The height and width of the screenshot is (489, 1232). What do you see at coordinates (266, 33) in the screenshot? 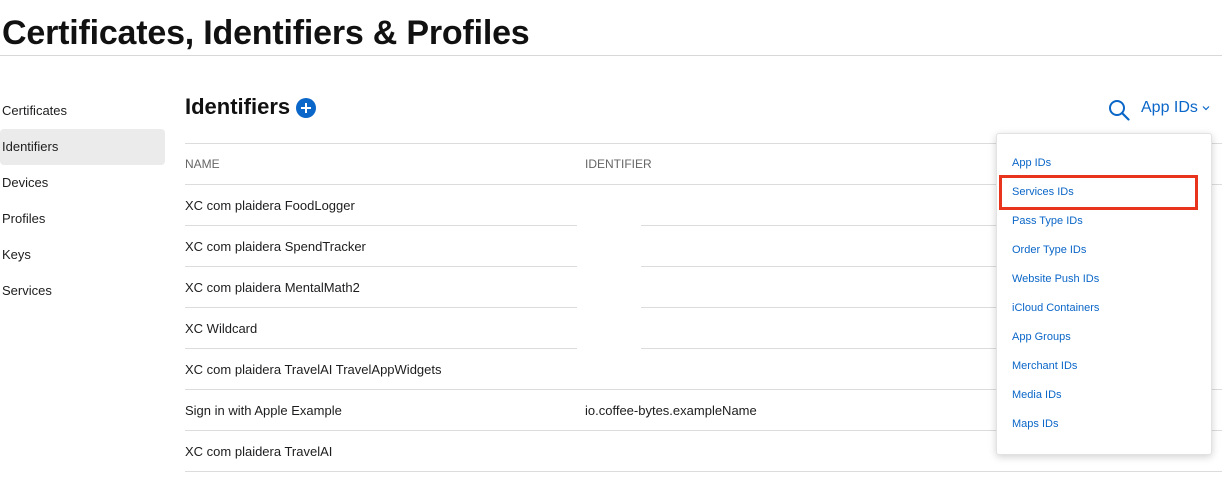
I see `page-title: Certificates, Identifiers & Profiles` at bounding box center [266, 33].